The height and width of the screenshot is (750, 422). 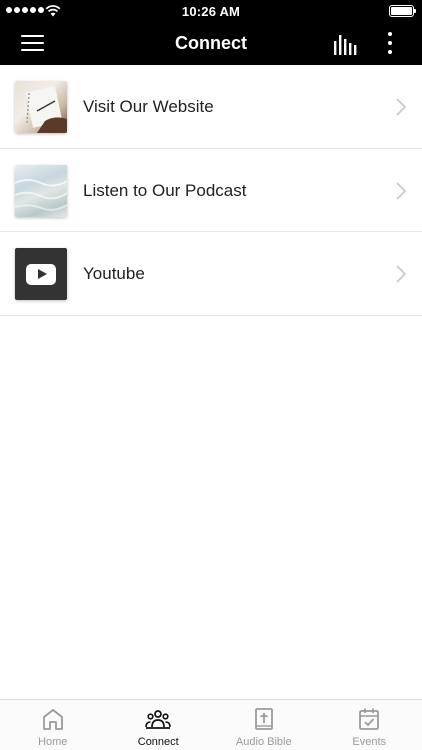 What do you see at coordinates (52, 719) in the screenshot?
I see `home-icon` at bounding box center [52, 719].